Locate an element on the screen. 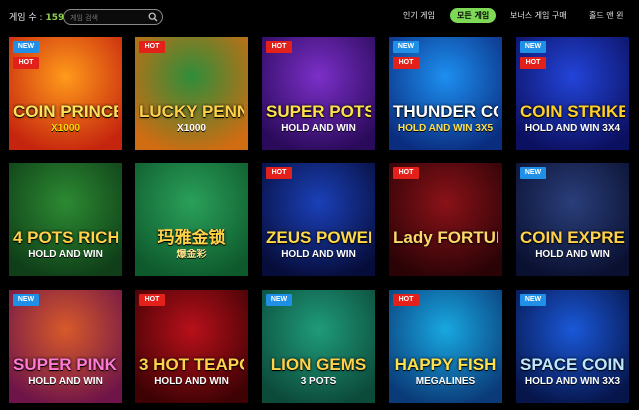  game-tile: Lady FORTUNE HOT is located at coordinates (445, 219).